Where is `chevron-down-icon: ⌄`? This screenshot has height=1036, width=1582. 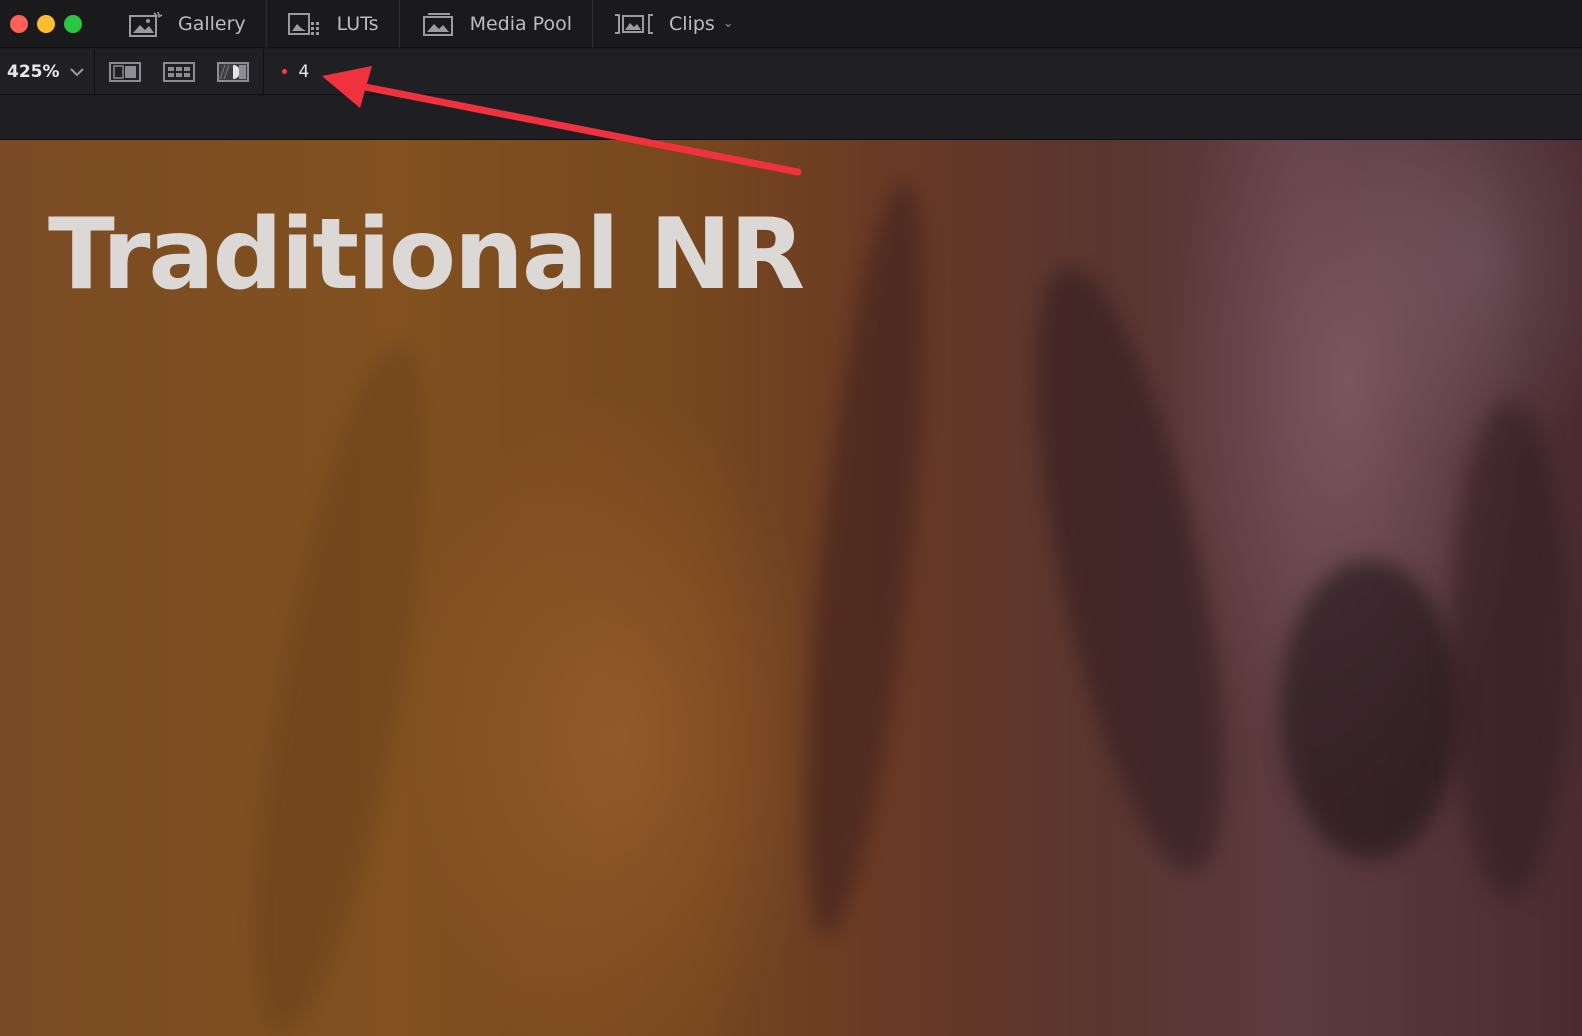
chevron-down-icon: ⌄ is located at coordinates (728, 23).